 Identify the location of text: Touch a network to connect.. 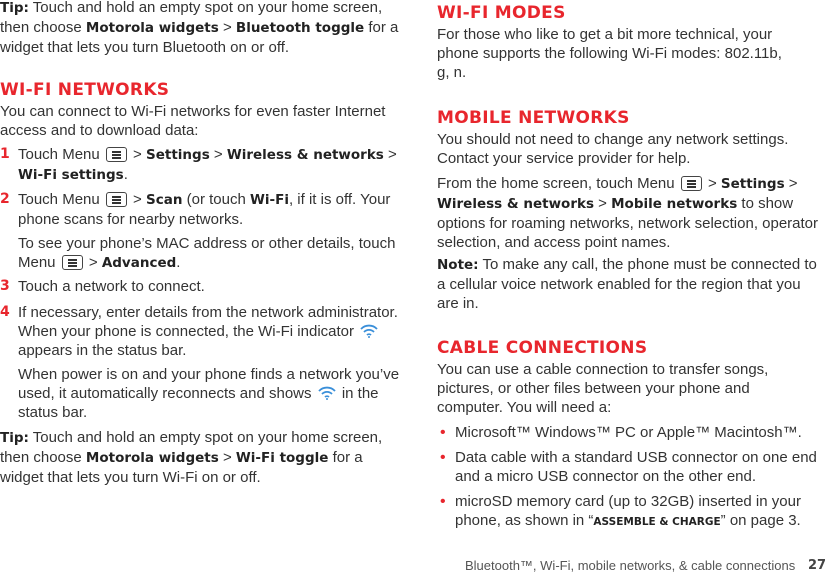
(111, 286).